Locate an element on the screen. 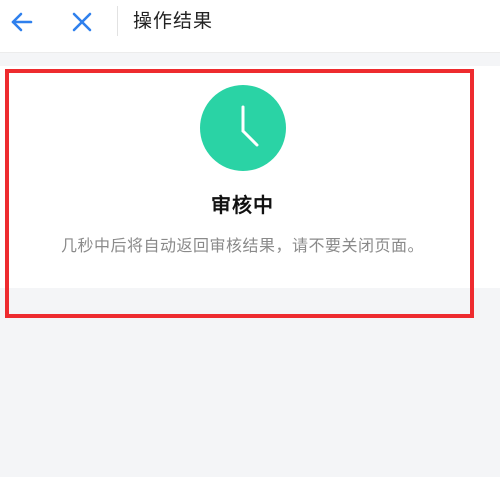  status-icon-circle is located at coordinates (243, 128).